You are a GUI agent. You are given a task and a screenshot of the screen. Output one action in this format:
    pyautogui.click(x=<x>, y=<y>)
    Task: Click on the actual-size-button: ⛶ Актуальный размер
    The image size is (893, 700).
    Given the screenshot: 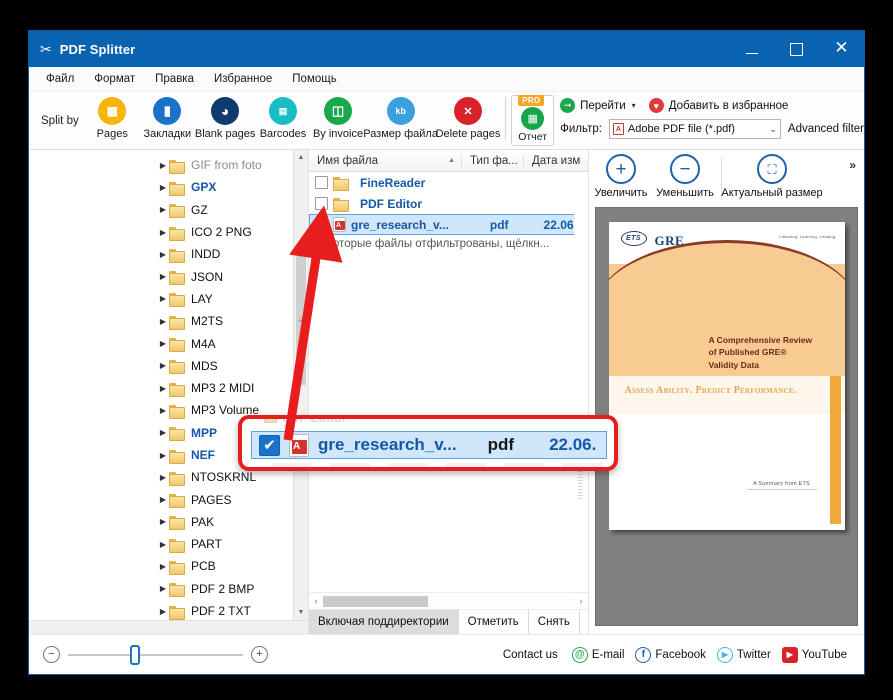 What is the action you would take?
    pyautogui.click(x=772, y=176)
    